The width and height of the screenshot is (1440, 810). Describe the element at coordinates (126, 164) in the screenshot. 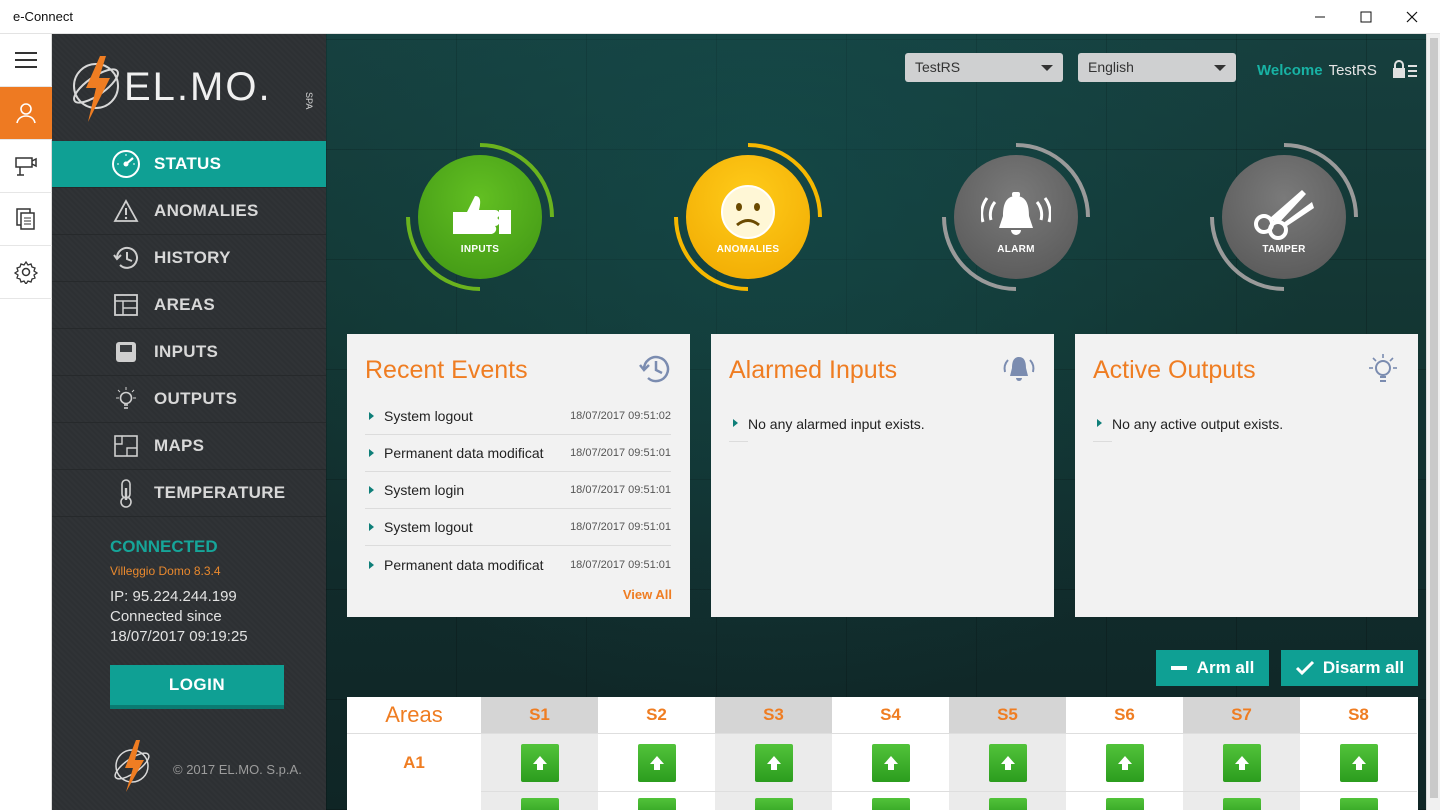

I see `gauge-icon` at that location.